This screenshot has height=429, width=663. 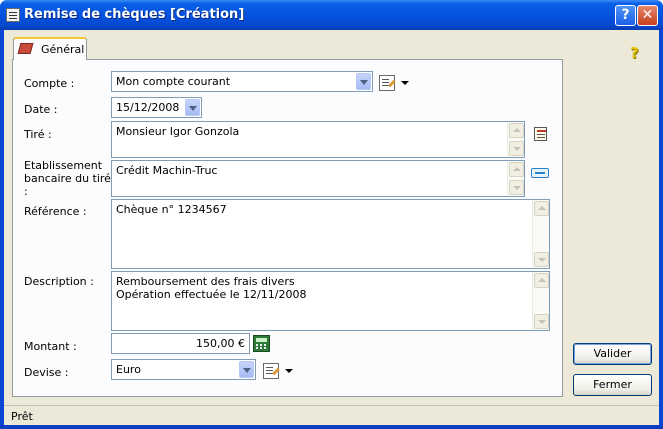 What do you see at coordinates (515, 178) in the screenshot?
I see `etablissement-scrollbar` at bounding box center [515, 178].